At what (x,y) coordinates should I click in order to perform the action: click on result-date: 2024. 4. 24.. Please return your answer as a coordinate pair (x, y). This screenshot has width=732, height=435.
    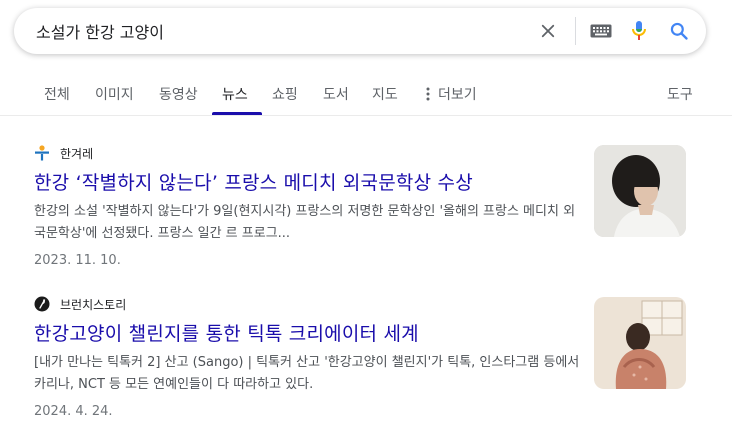
    Looking at the image, I should click on (73, 411).